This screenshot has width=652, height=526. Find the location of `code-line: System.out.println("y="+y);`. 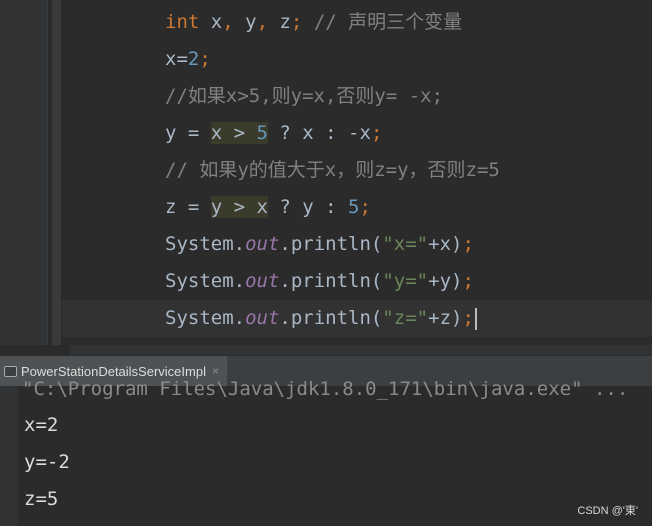

code-line: System.out.println("y="+y); is located at coordinates (319, 281).